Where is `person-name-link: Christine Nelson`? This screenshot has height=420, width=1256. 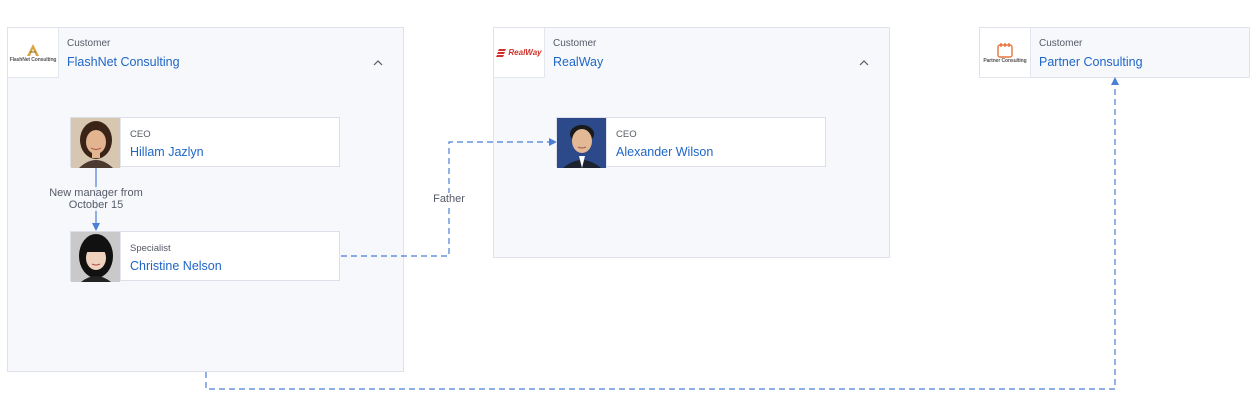
person-name-link: Christine Nelson is located at coordinates (176, 266).